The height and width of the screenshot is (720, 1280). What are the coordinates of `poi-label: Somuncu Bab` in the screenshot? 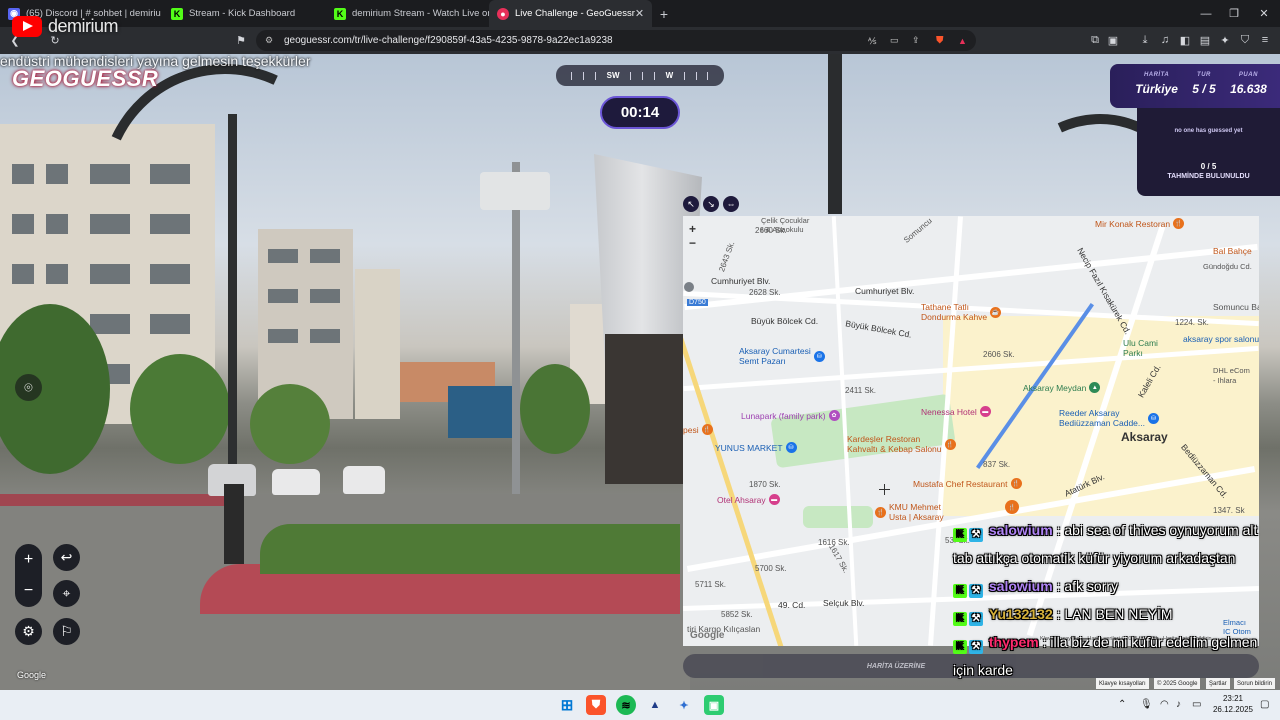 It's located at (1236, 307).